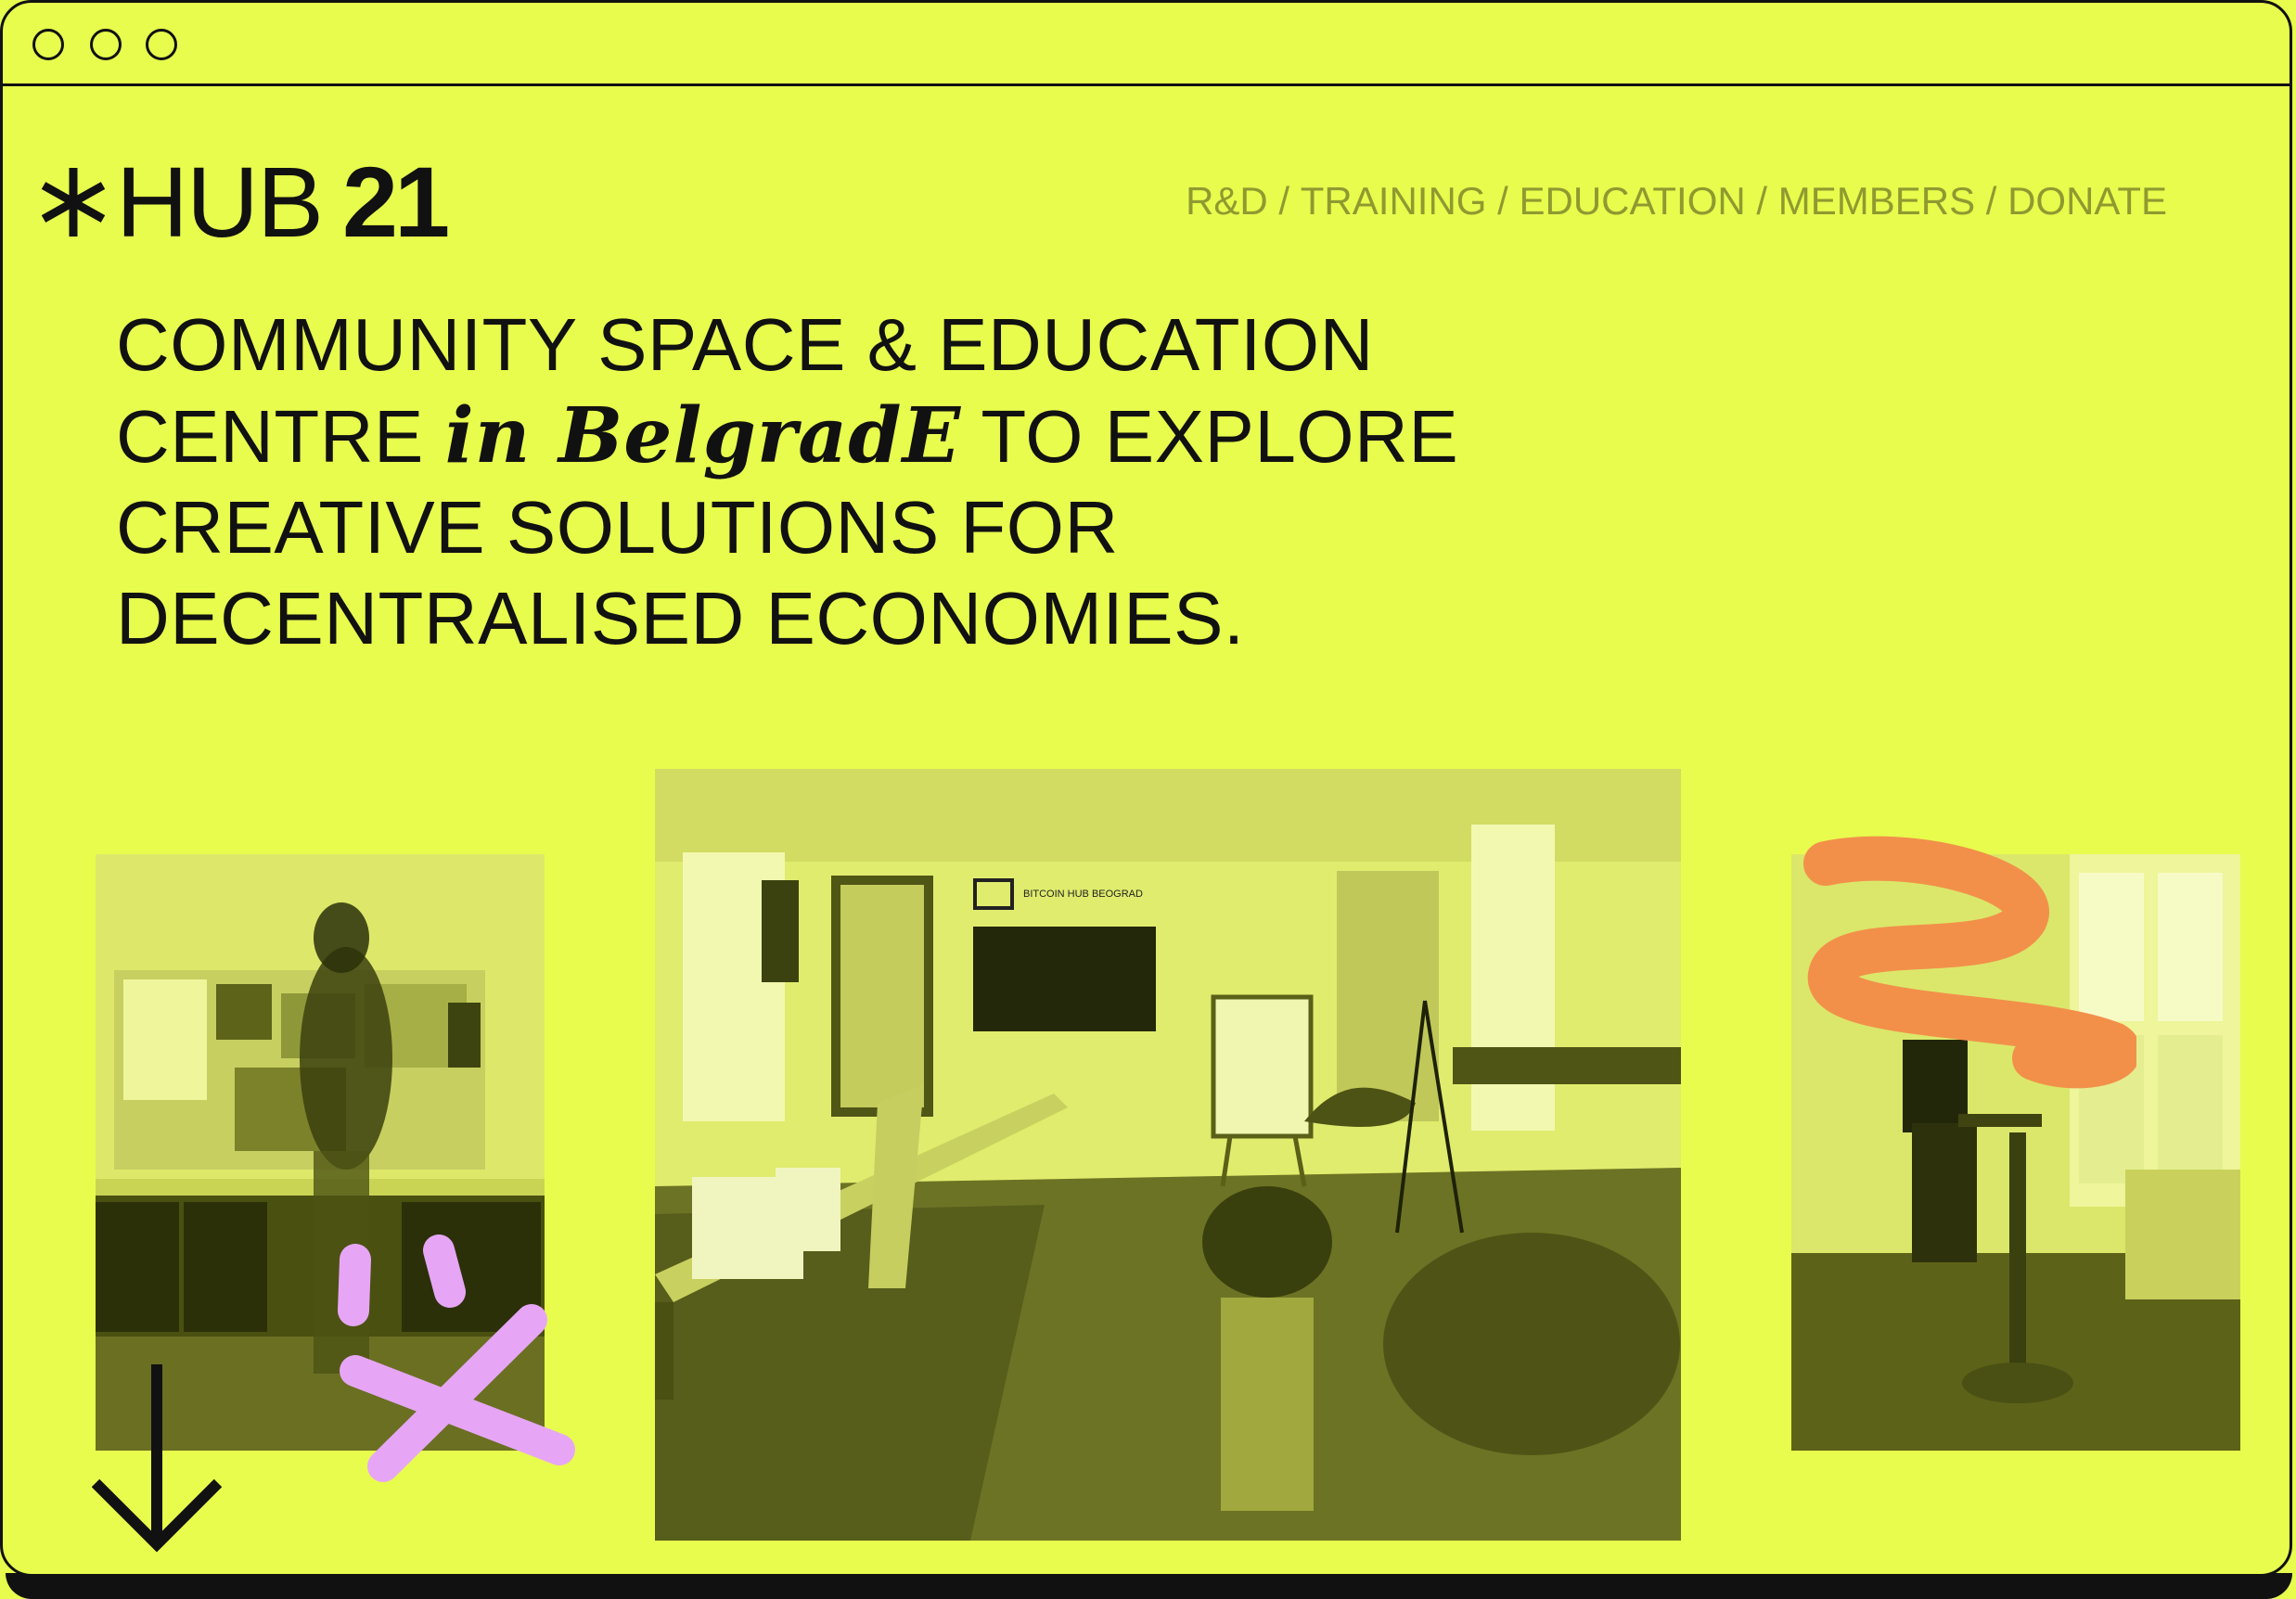 The image size is (2296, 1599). What do you see at coordinates (2087, 201) in the screenshot?
I see `nav-link-donate: DONATE` at bounding box center [2087, 201].